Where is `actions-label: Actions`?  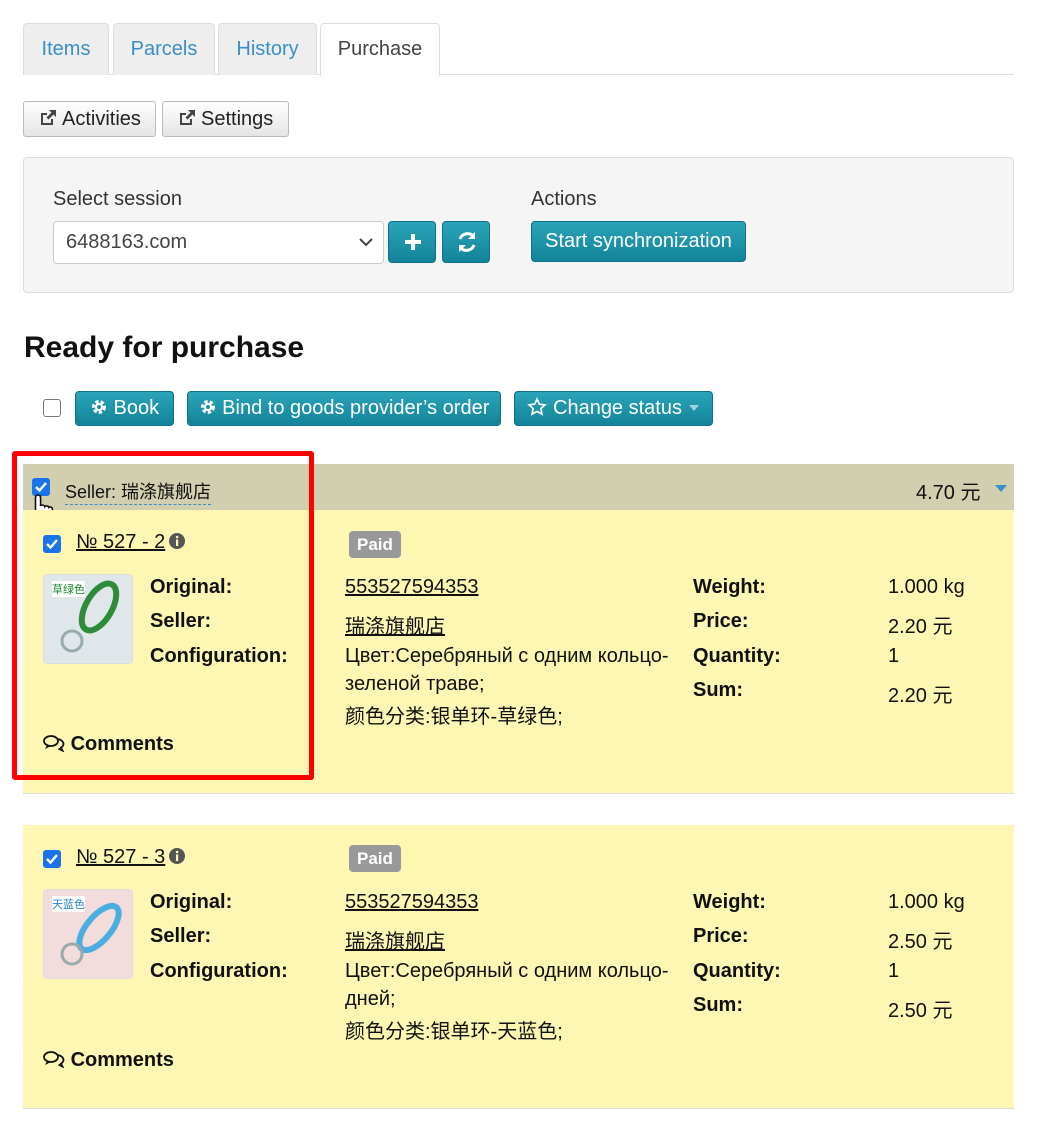 actions-label: Actions is located at coordinates (564, 199).